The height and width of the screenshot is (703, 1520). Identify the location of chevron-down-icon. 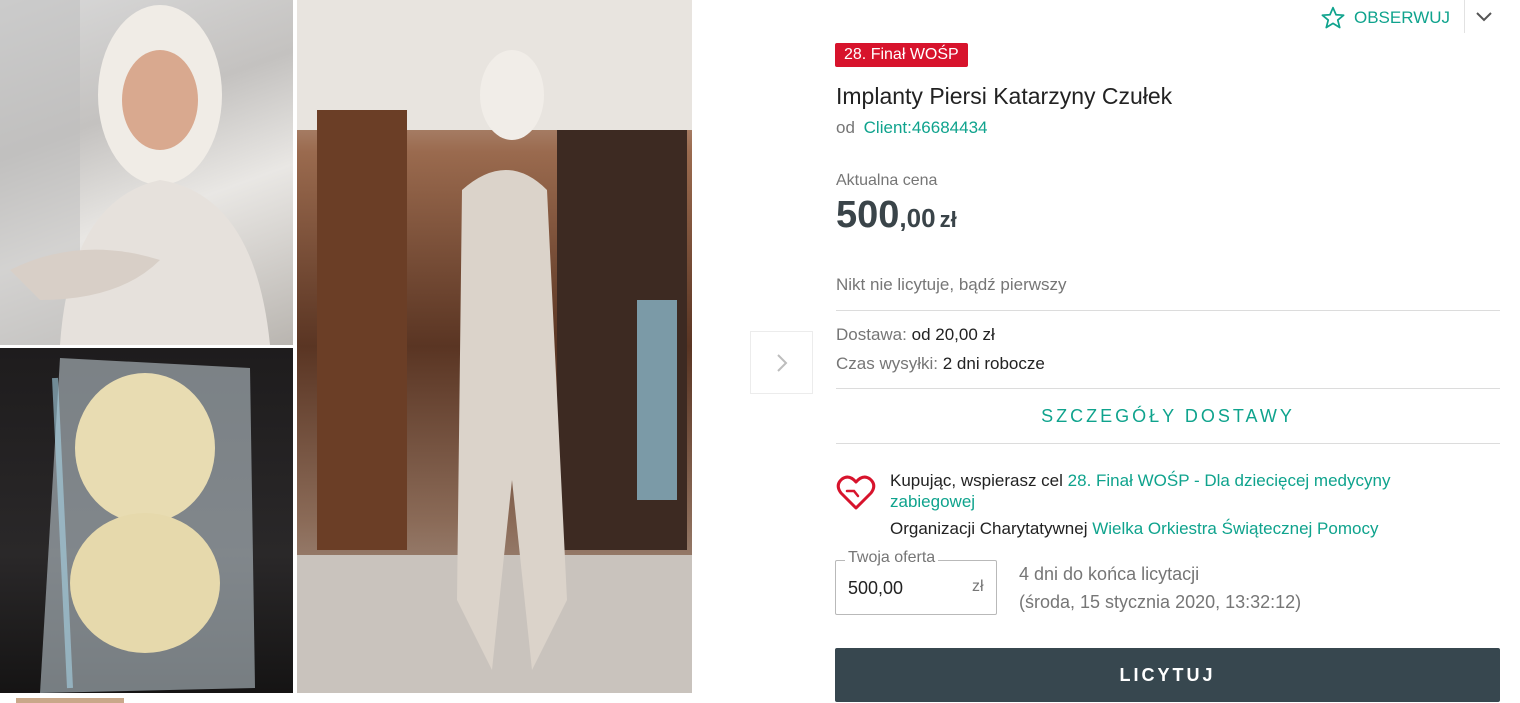
(1484, 17).